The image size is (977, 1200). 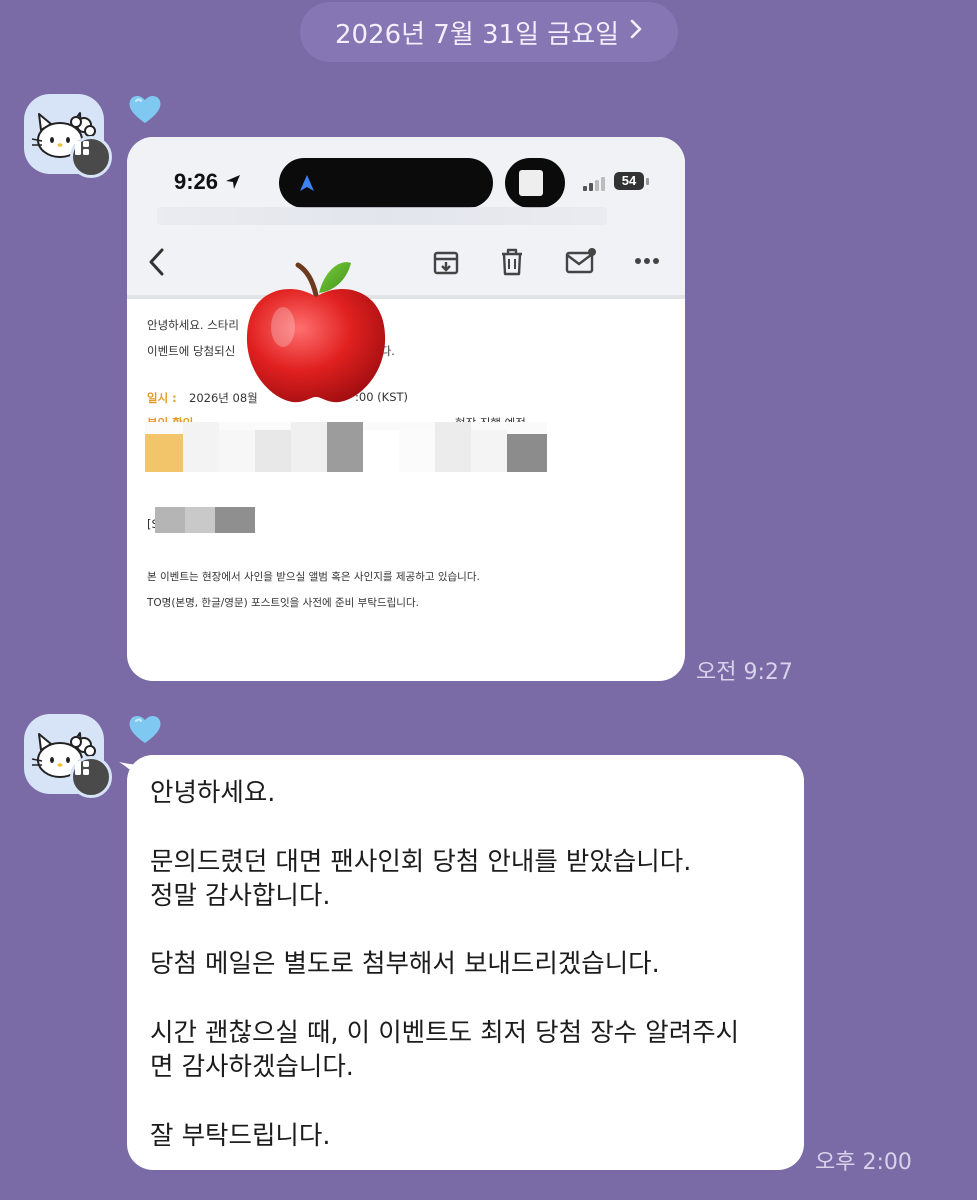 I want to click on archive-icon, so click(x=446, y=263).